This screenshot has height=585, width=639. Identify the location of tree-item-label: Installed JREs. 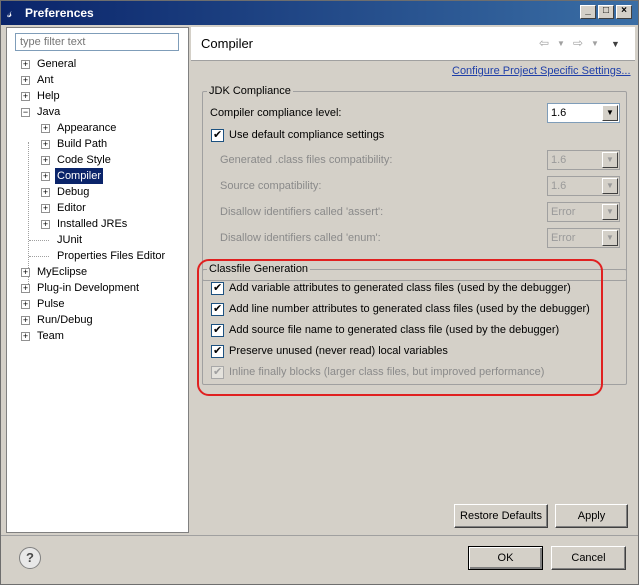
(92, 224).